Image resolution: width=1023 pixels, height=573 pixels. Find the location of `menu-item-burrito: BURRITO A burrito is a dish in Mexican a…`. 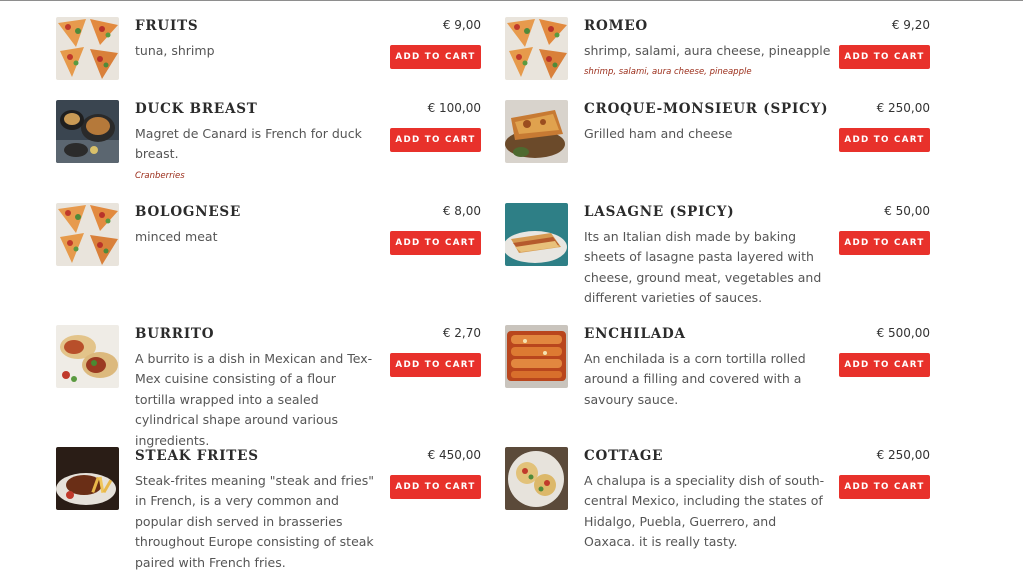

menu-item-burrito: BURRITO A burrito is a dish in Mexican a… is located at coordinates (268, 386).